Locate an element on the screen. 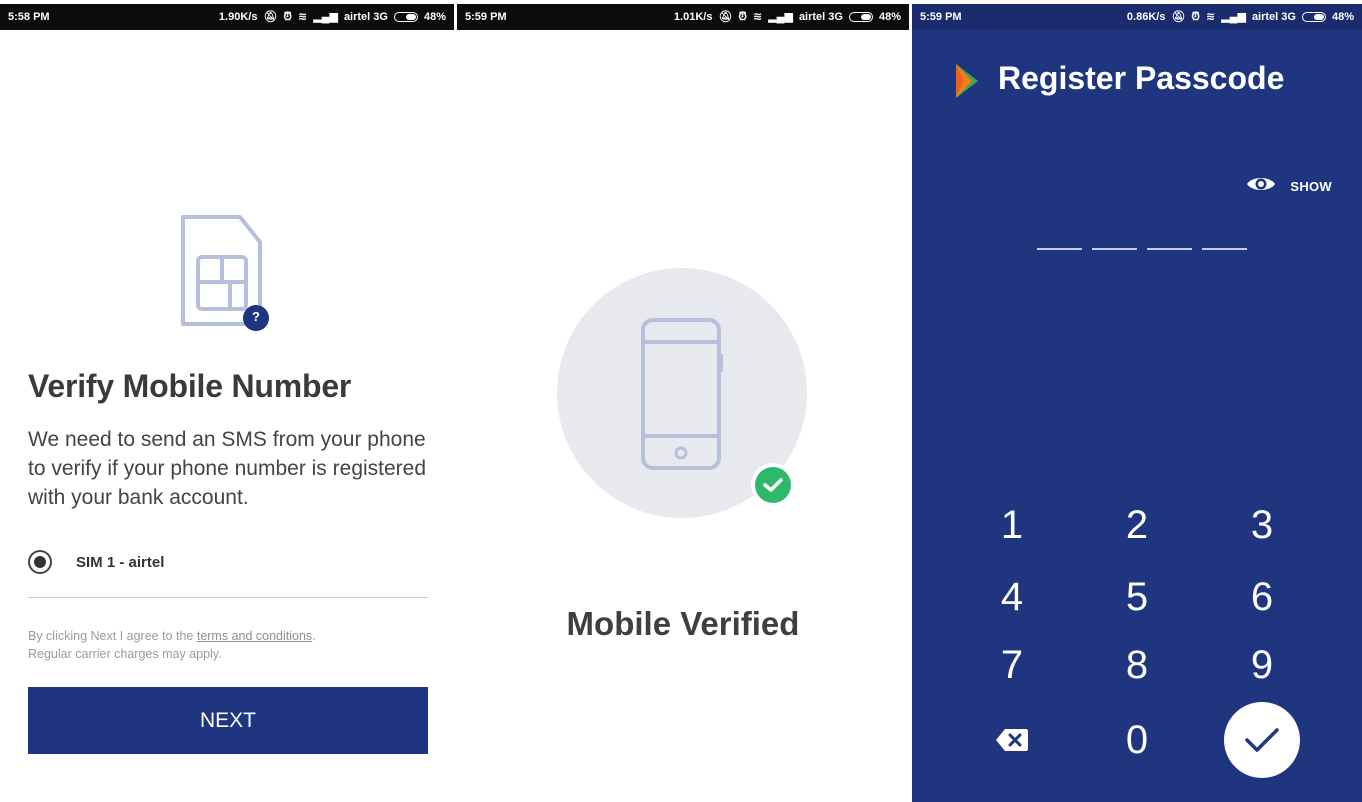  key-2: 2 is located at coordinates (1137, 525).